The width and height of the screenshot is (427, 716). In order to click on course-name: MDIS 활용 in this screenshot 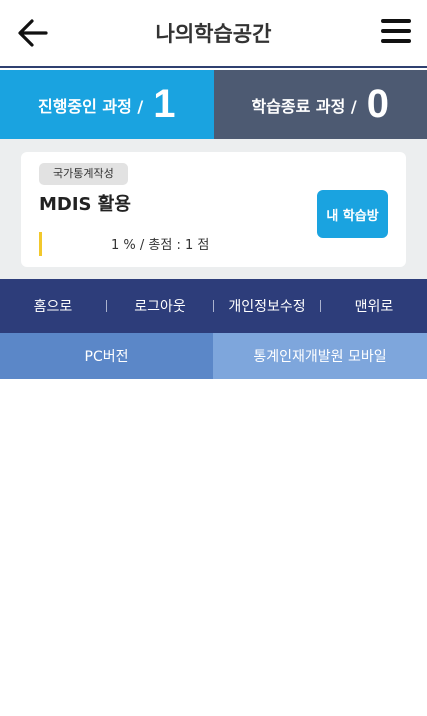, I will do `click(85, 204)`.